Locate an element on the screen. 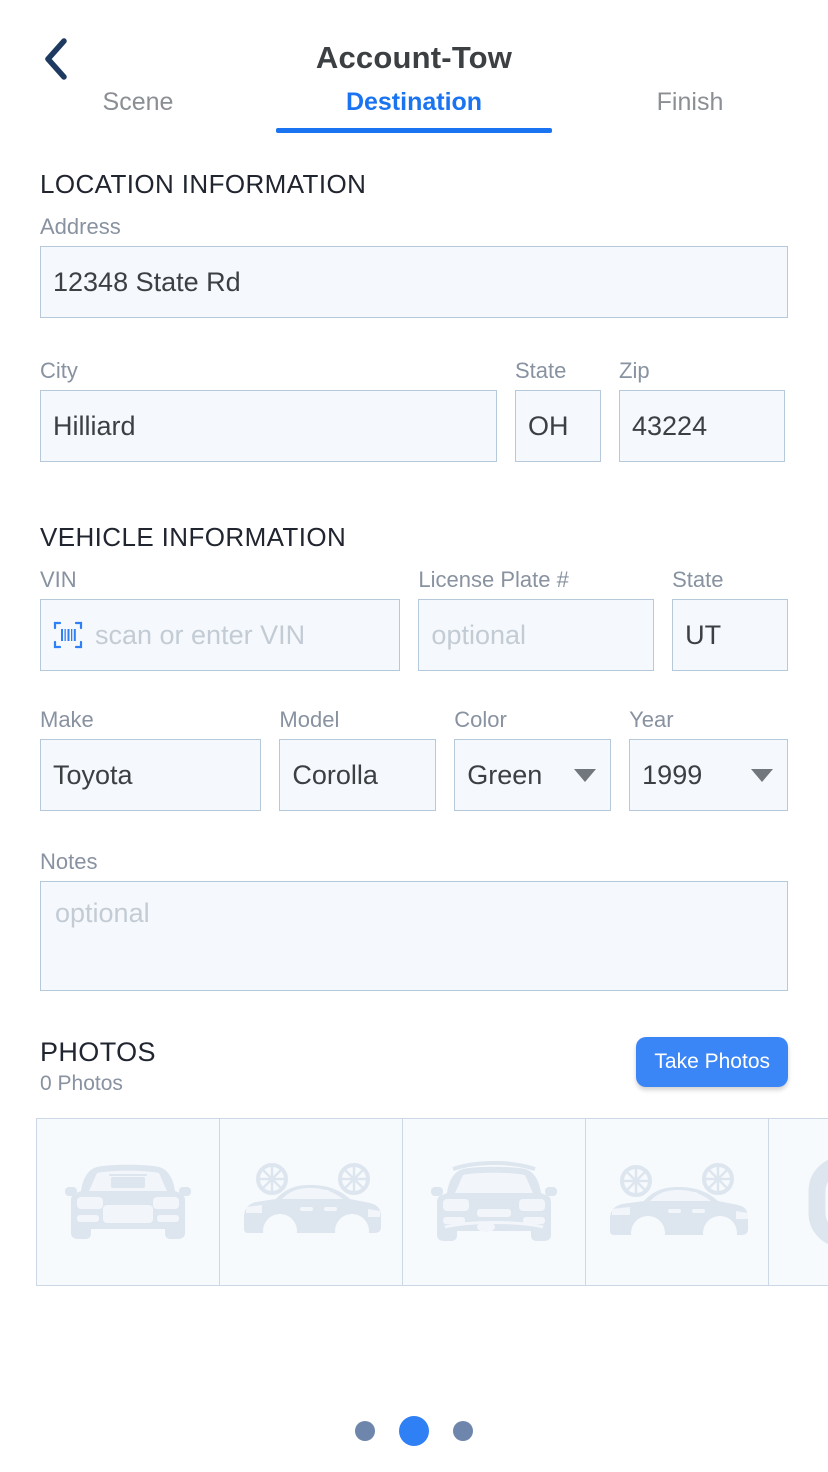 The image size is (828, 1472). notes-label: Notes is located at coordinates (69, 861).